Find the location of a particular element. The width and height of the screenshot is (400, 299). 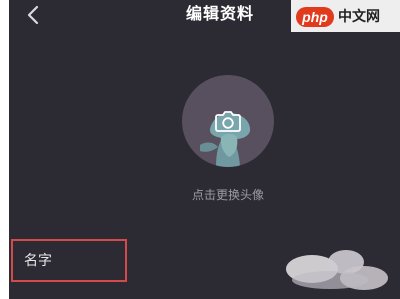

chevron-left-icon is located at coordinates (33, 15).